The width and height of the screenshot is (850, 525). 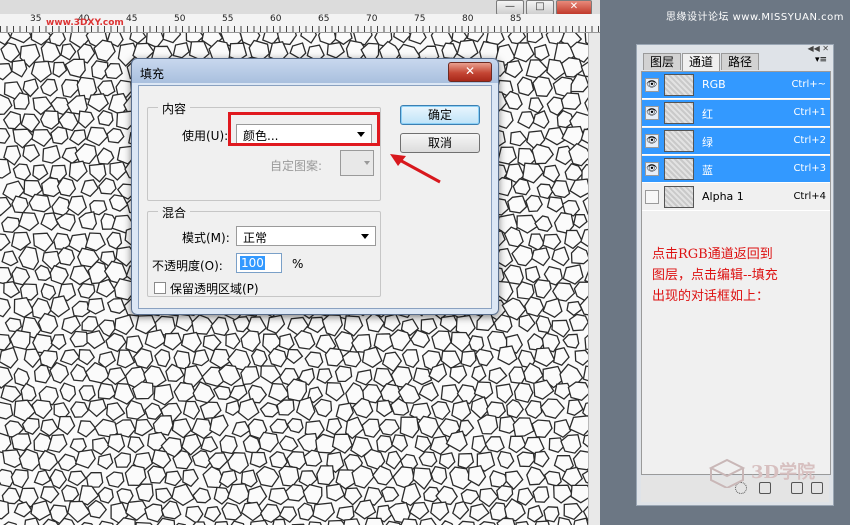 What do you see at coordinates (574, 7) in the screenshot?
I see `close-window-button: ✕` at bounding box center [574, 7].